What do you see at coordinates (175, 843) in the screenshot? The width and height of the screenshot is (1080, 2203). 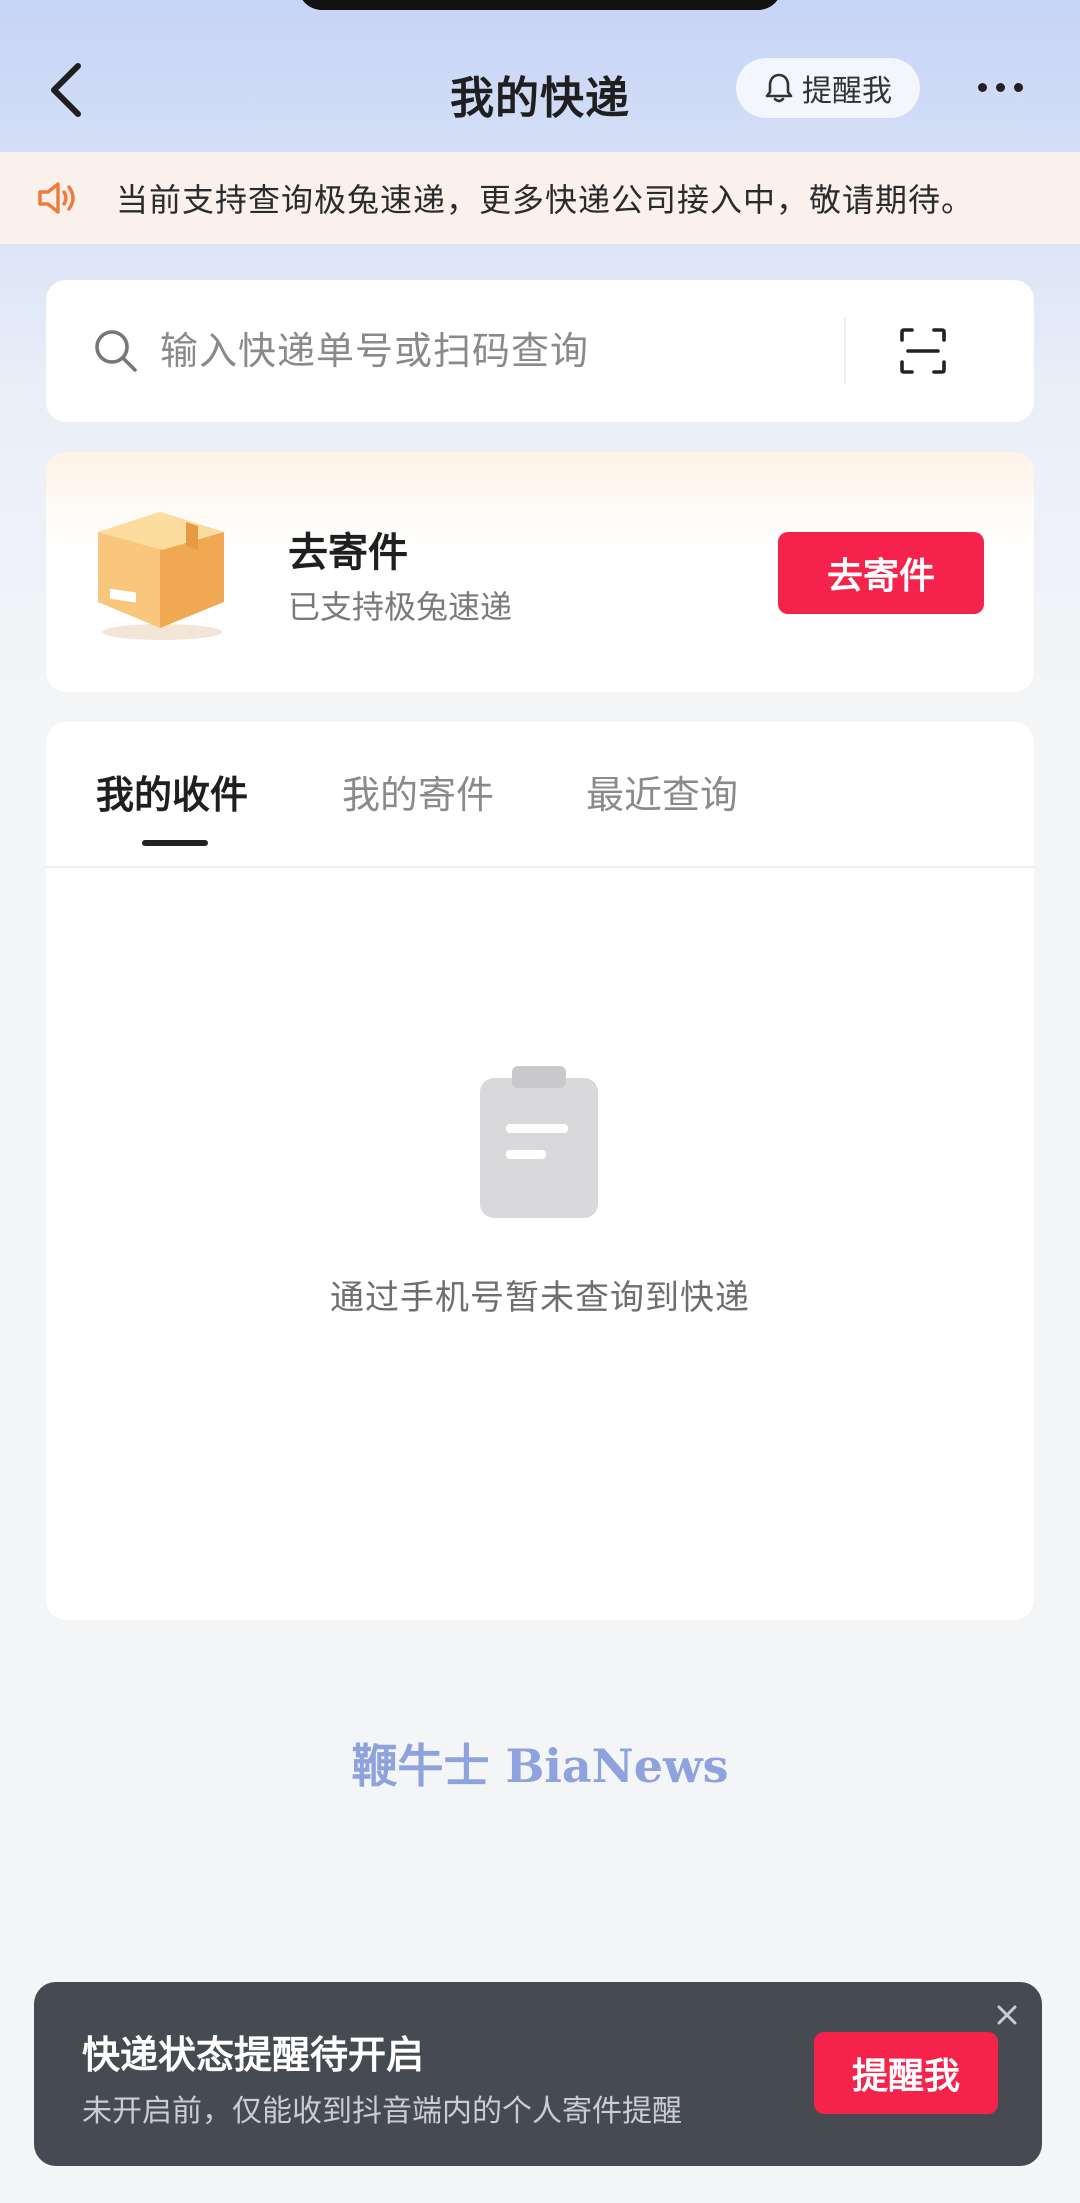 I see `active-tab-indicator` at bounding box center [175, 843].